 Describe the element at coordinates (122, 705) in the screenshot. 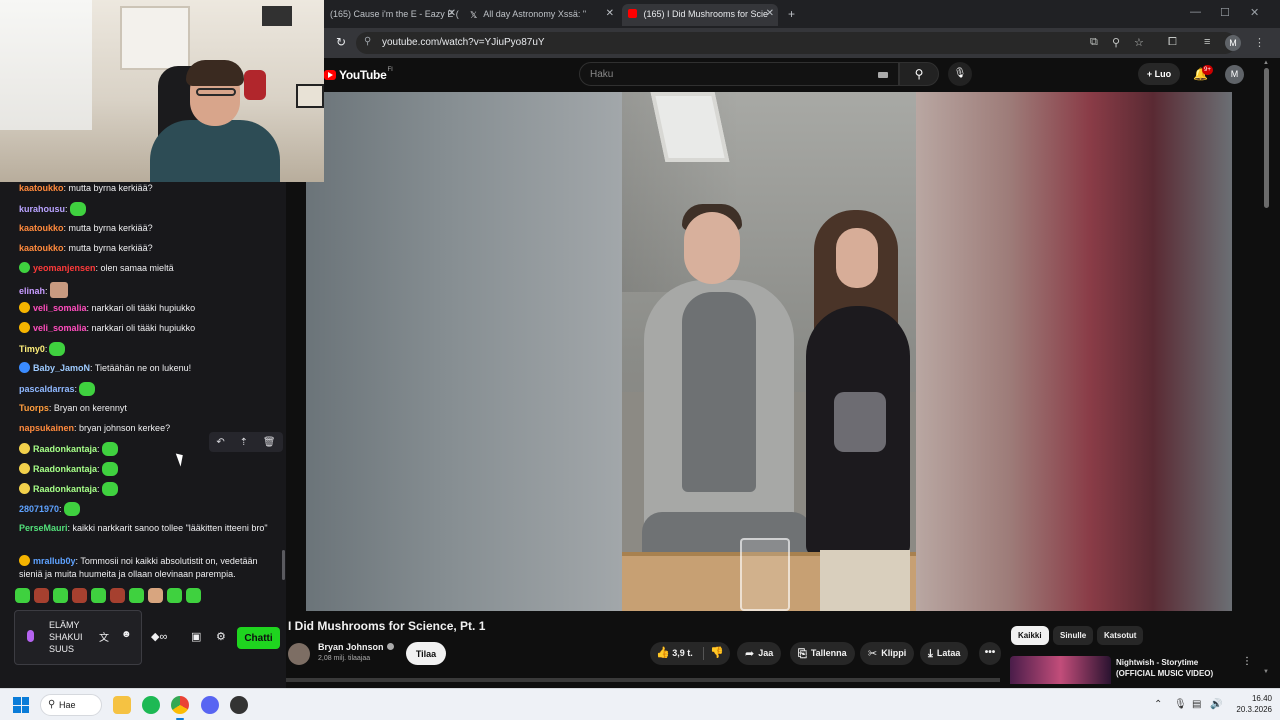

I see `file-explorer-icon` at that location.